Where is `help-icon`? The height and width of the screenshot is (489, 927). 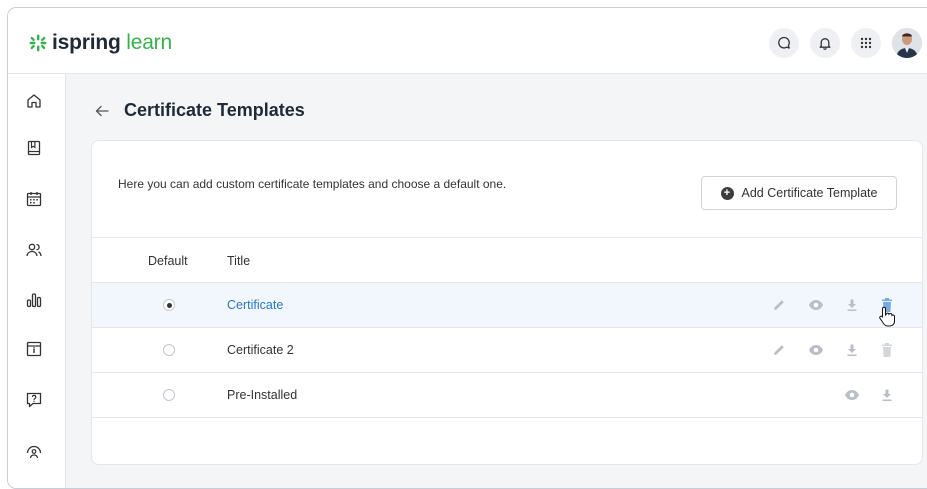
help-icon is located at coordinates (34, 400).